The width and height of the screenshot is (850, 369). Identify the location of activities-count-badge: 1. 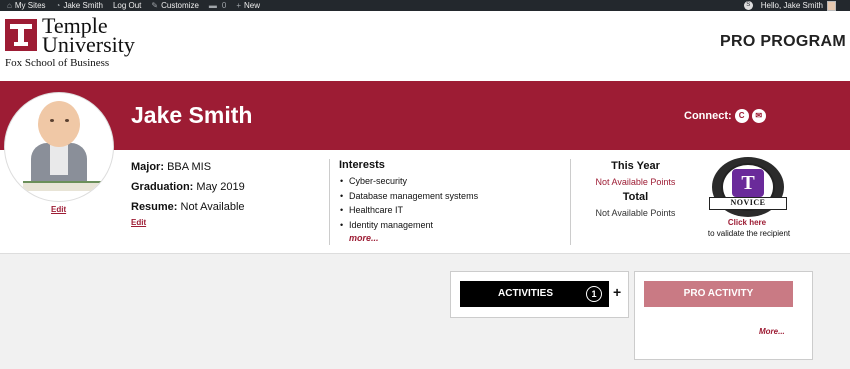
(594, 294).